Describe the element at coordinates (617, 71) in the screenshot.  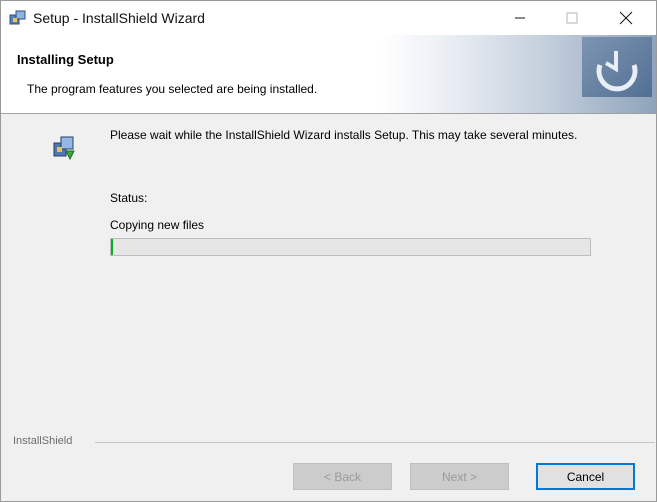
I see `installshield-logo-icon` at that location.